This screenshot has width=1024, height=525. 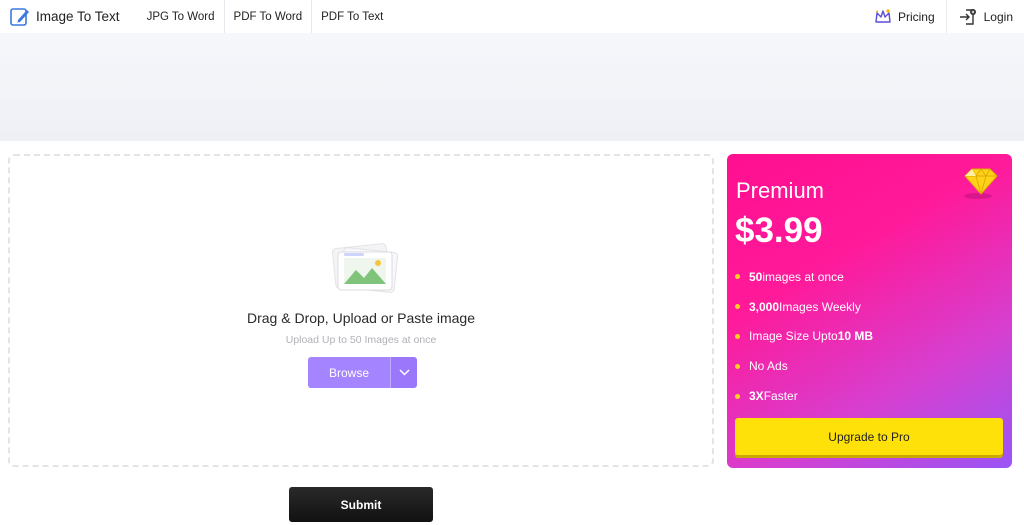 What do you see at coordinates (804, 366) in the screenshot?
I see `feature-item: No Ads` at bounding box center [804, 366].